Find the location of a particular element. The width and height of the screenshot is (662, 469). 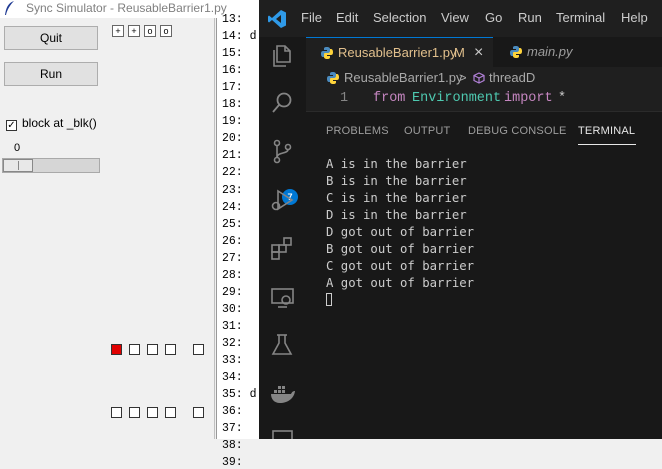

code-line: 29: is located at coordinates (232, 292).